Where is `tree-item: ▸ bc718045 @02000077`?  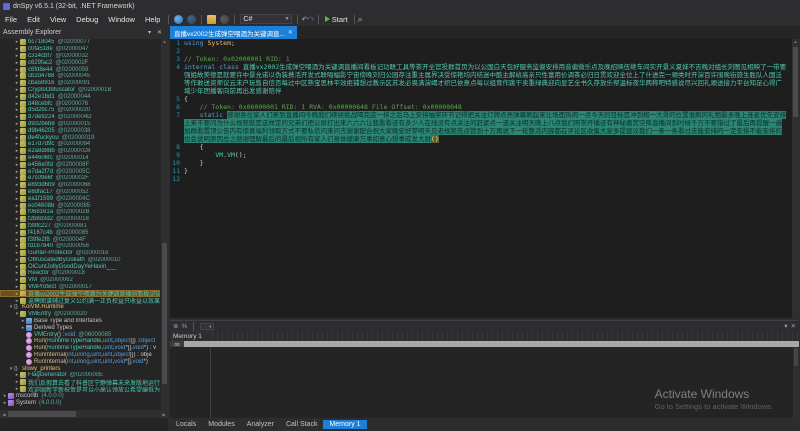
tree-item: ▸ bc718045 @02000077 is located at coordinates (80, 42).